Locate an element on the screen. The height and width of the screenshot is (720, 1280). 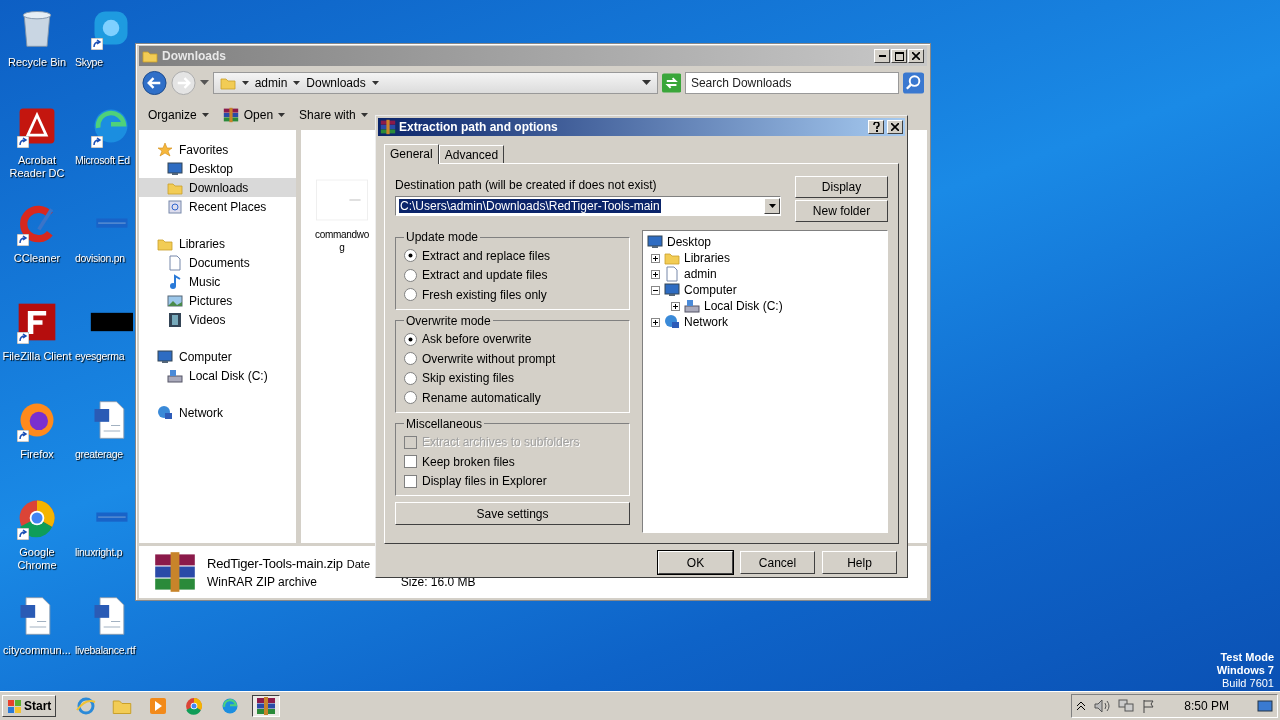
start-button: Start is located at coordinates (29, 706).